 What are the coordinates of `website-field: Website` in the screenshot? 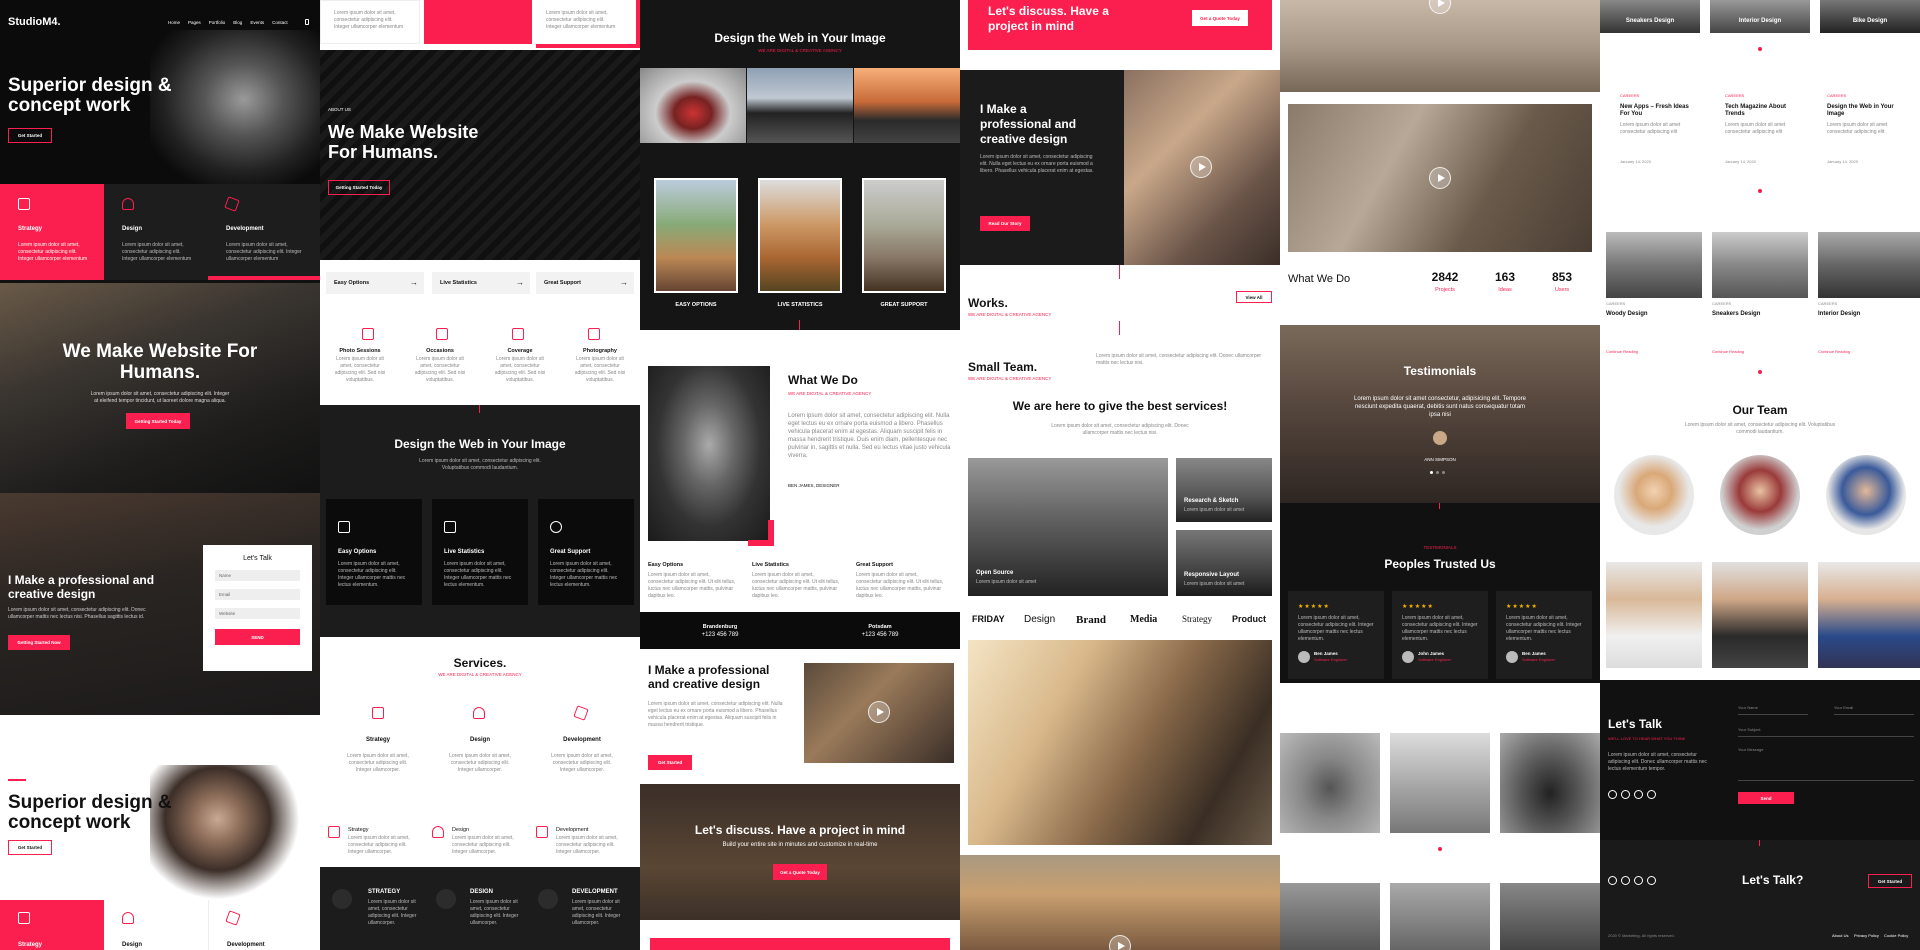 It's located at (257, 613).